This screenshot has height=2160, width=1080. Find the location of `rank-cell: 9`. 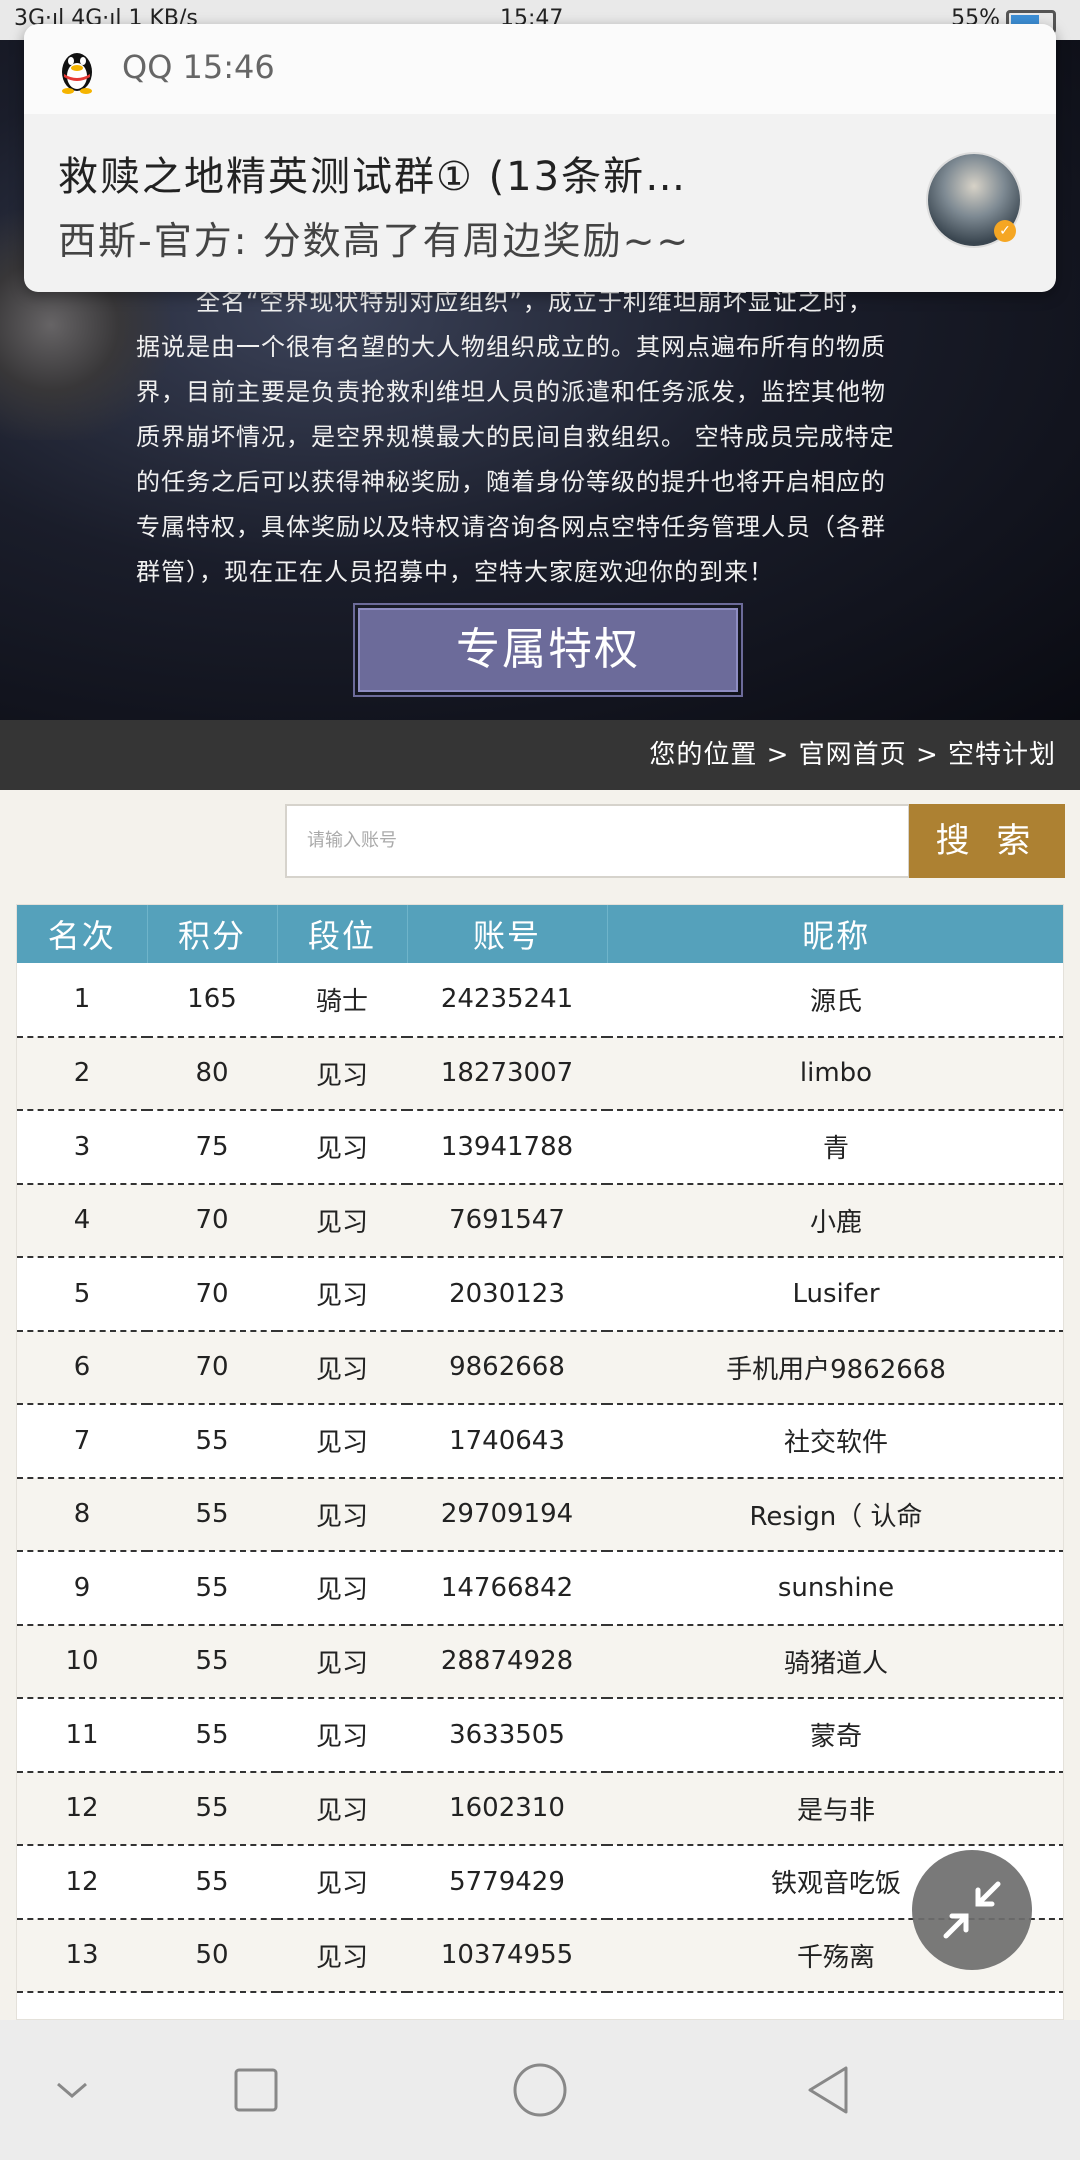

rank-cell: 9 is located at coordinates (82, 1588).